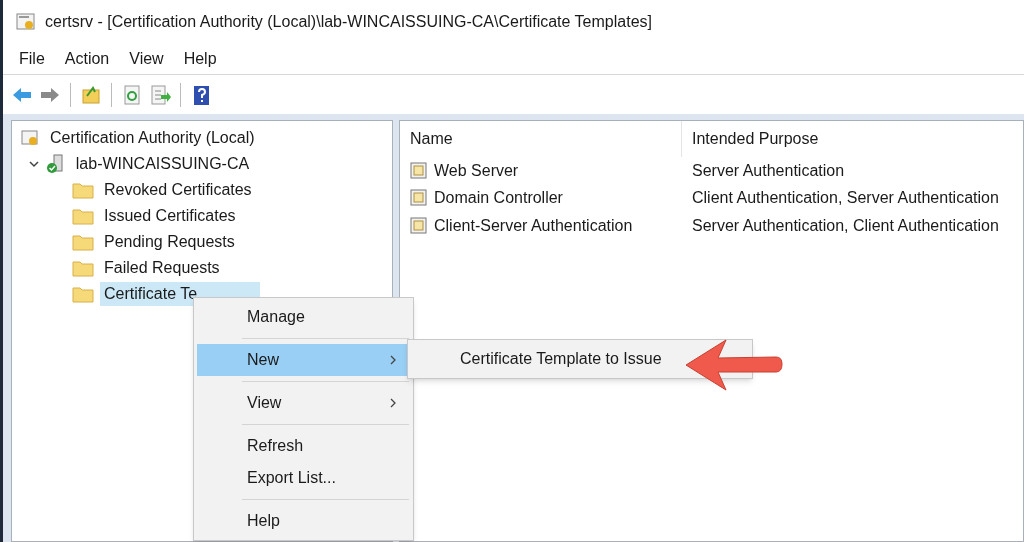  What do you see at coordinates (845, 225) in the screenshot?
I see `table-cell-text: Server Authentication, Client Authentication` at bounding box center [845, 225].